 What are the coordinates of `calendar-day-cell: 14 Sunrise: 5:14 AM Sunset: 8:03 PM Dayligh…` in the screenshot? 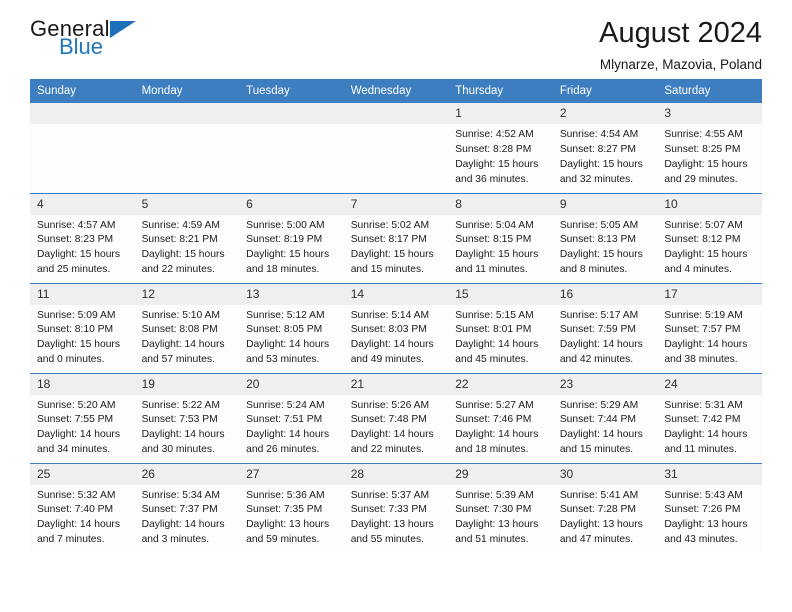 It's located at (396, 327).